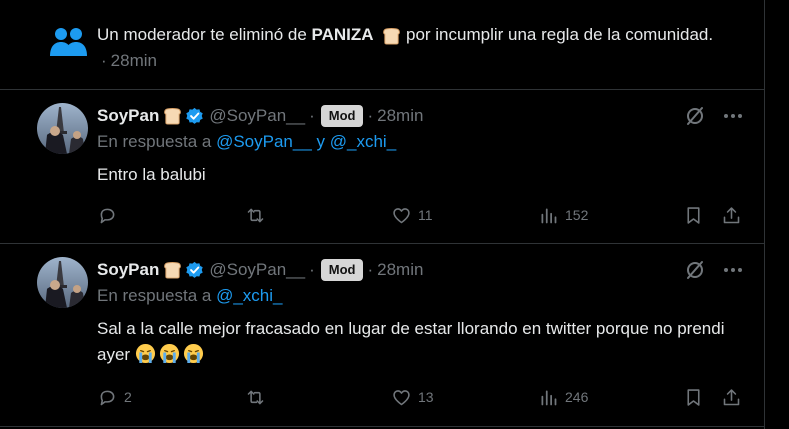 Image resolution: width=789 pixels, height=429 pixels. Describe the element at coordinates (557, 34) in the screenshot. I see `notice-suffix: por incumplir una regla de la comunidad.` at that location.